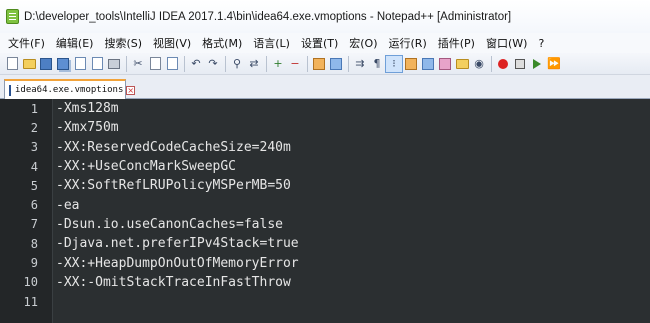 This screenshot has height=323, width=650. I want to click on menu-edit: 编辑(E), so click(75, 43).